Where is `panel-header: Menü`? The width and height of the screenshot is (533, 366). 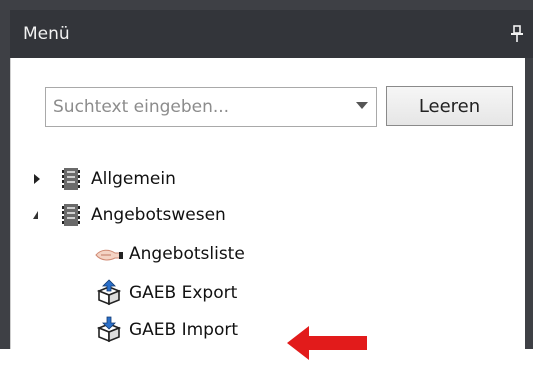 panel-header: Menü is located at coordinates (271, 34).